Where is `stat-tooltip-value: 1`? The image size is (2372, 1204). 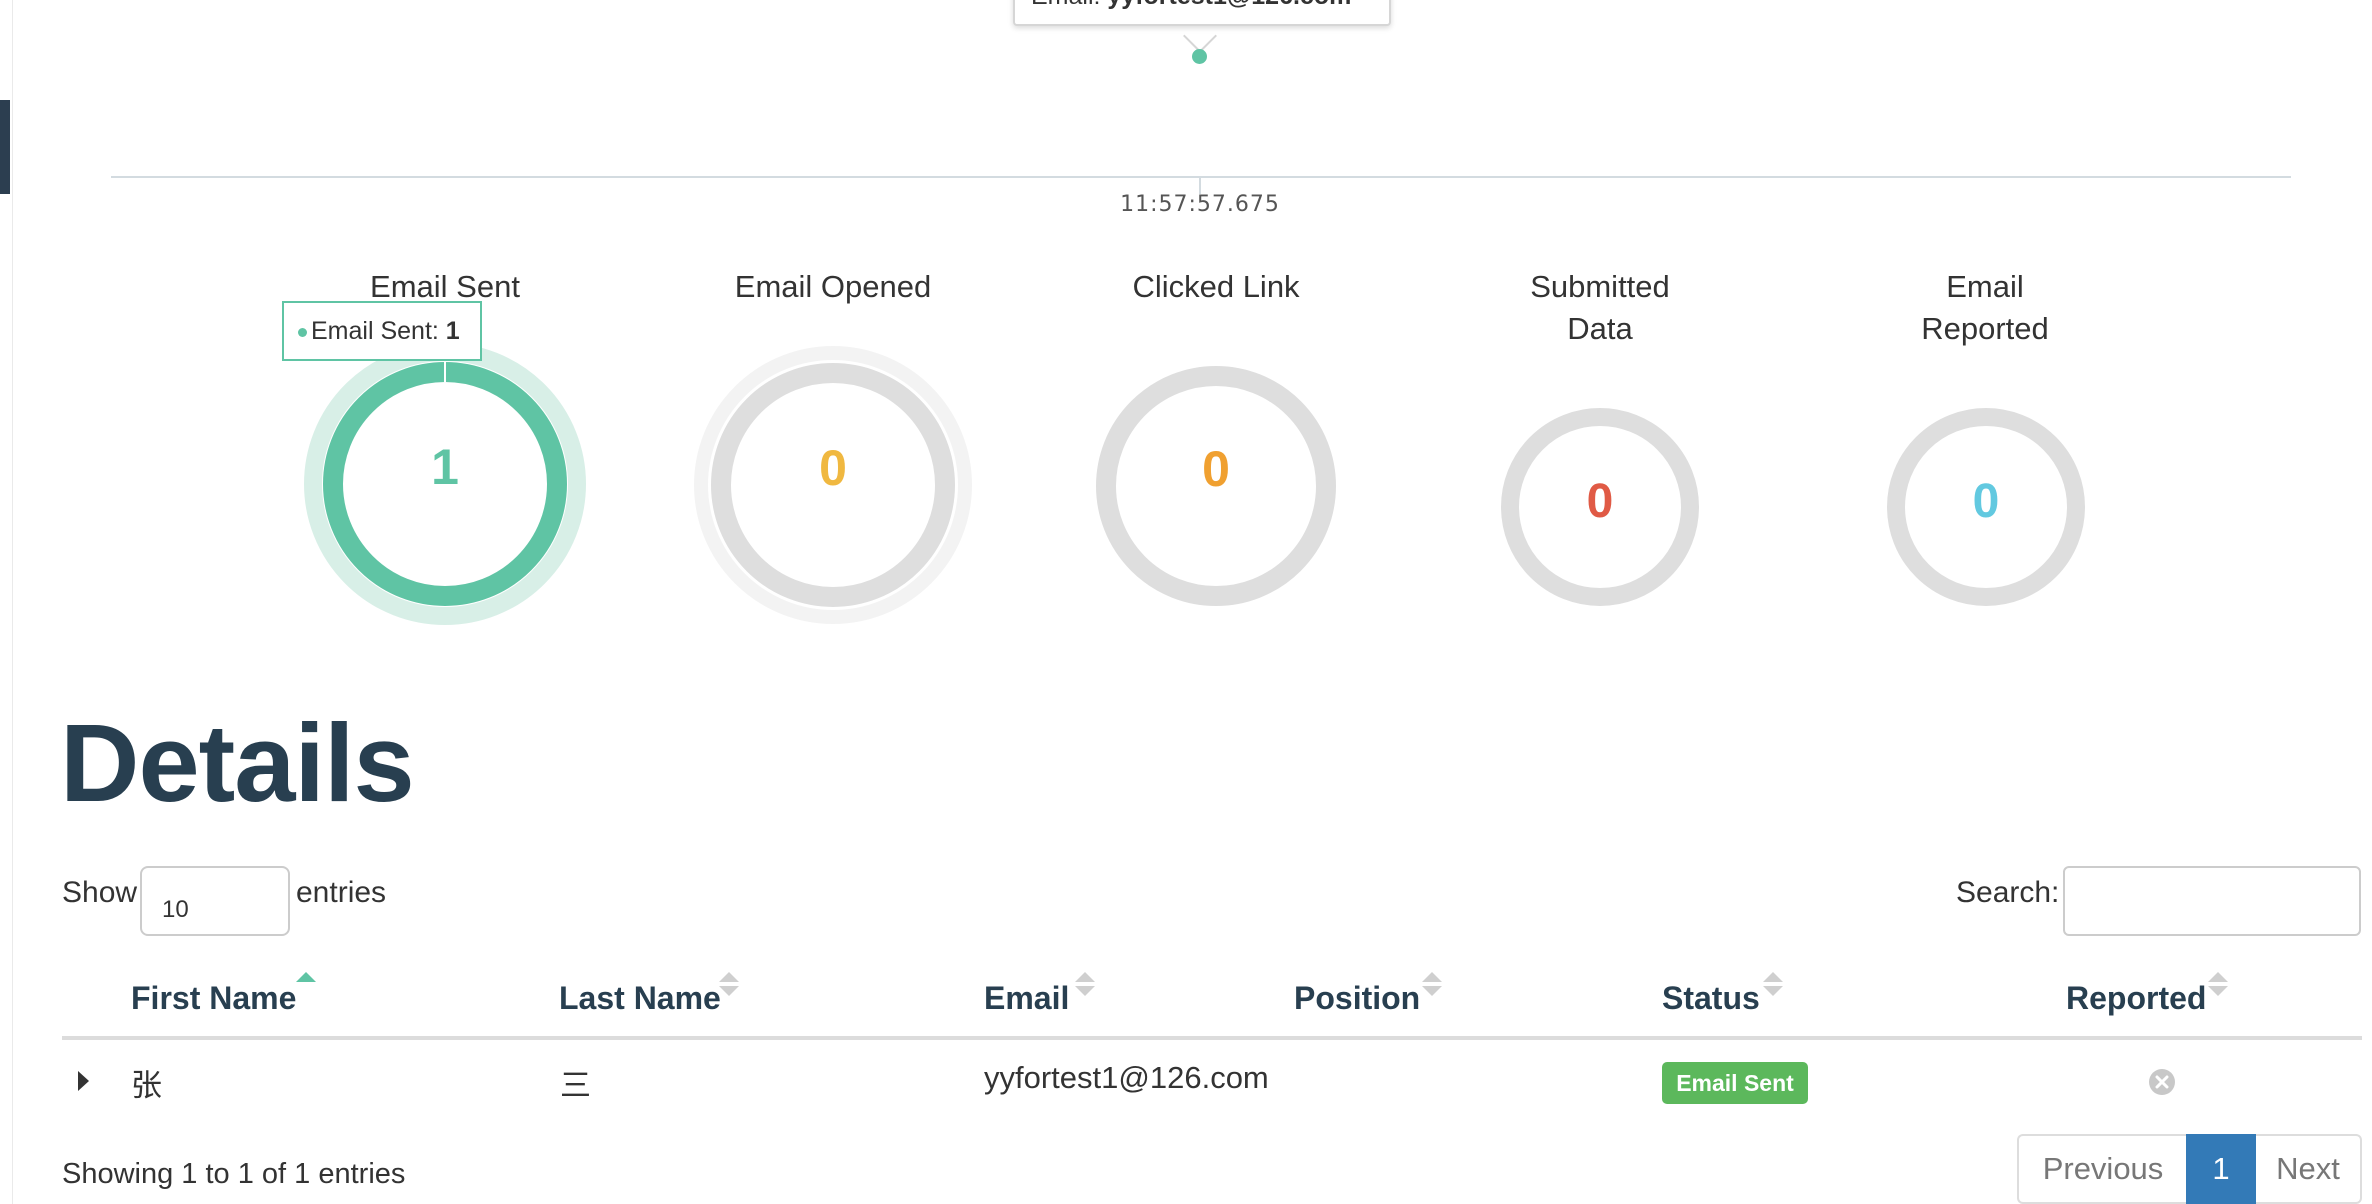 stat-tooltip-value: 1 is located at coordinates (452, 331).